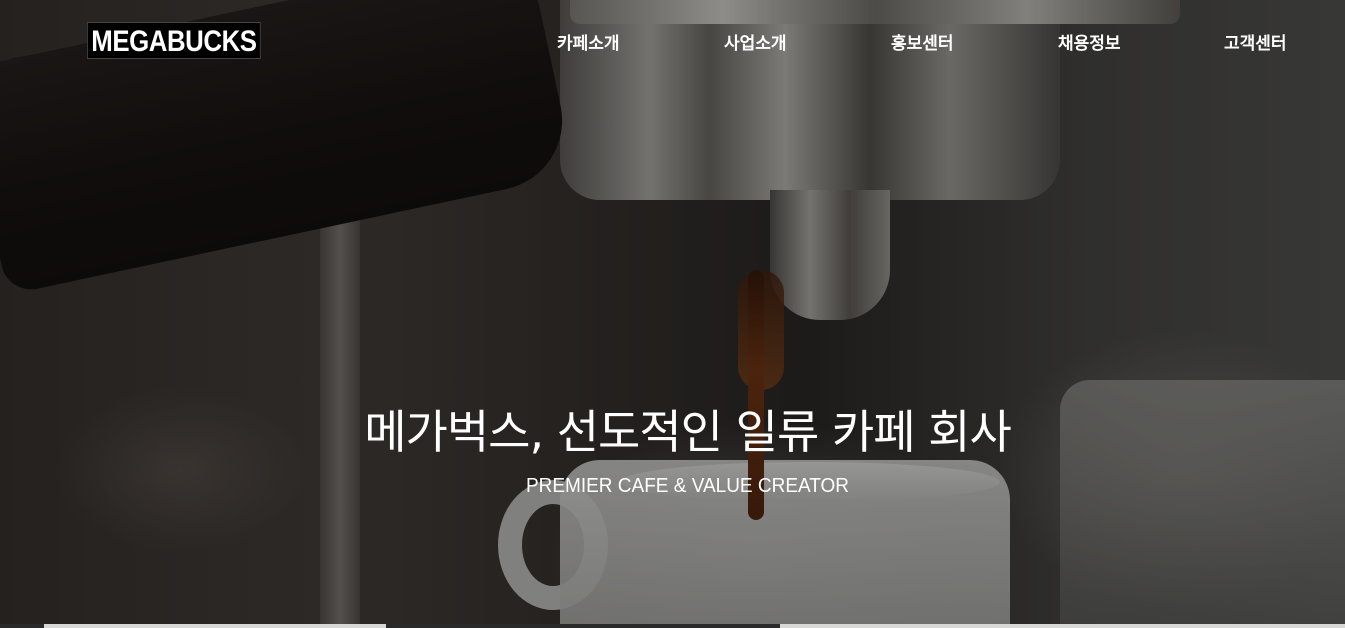  What do you see at coordinates (688, 432) in the screenshot?
I see `hero-title: 메가벅스, 선도적인 일류 카페 회사` at bounding box center [688, 432].